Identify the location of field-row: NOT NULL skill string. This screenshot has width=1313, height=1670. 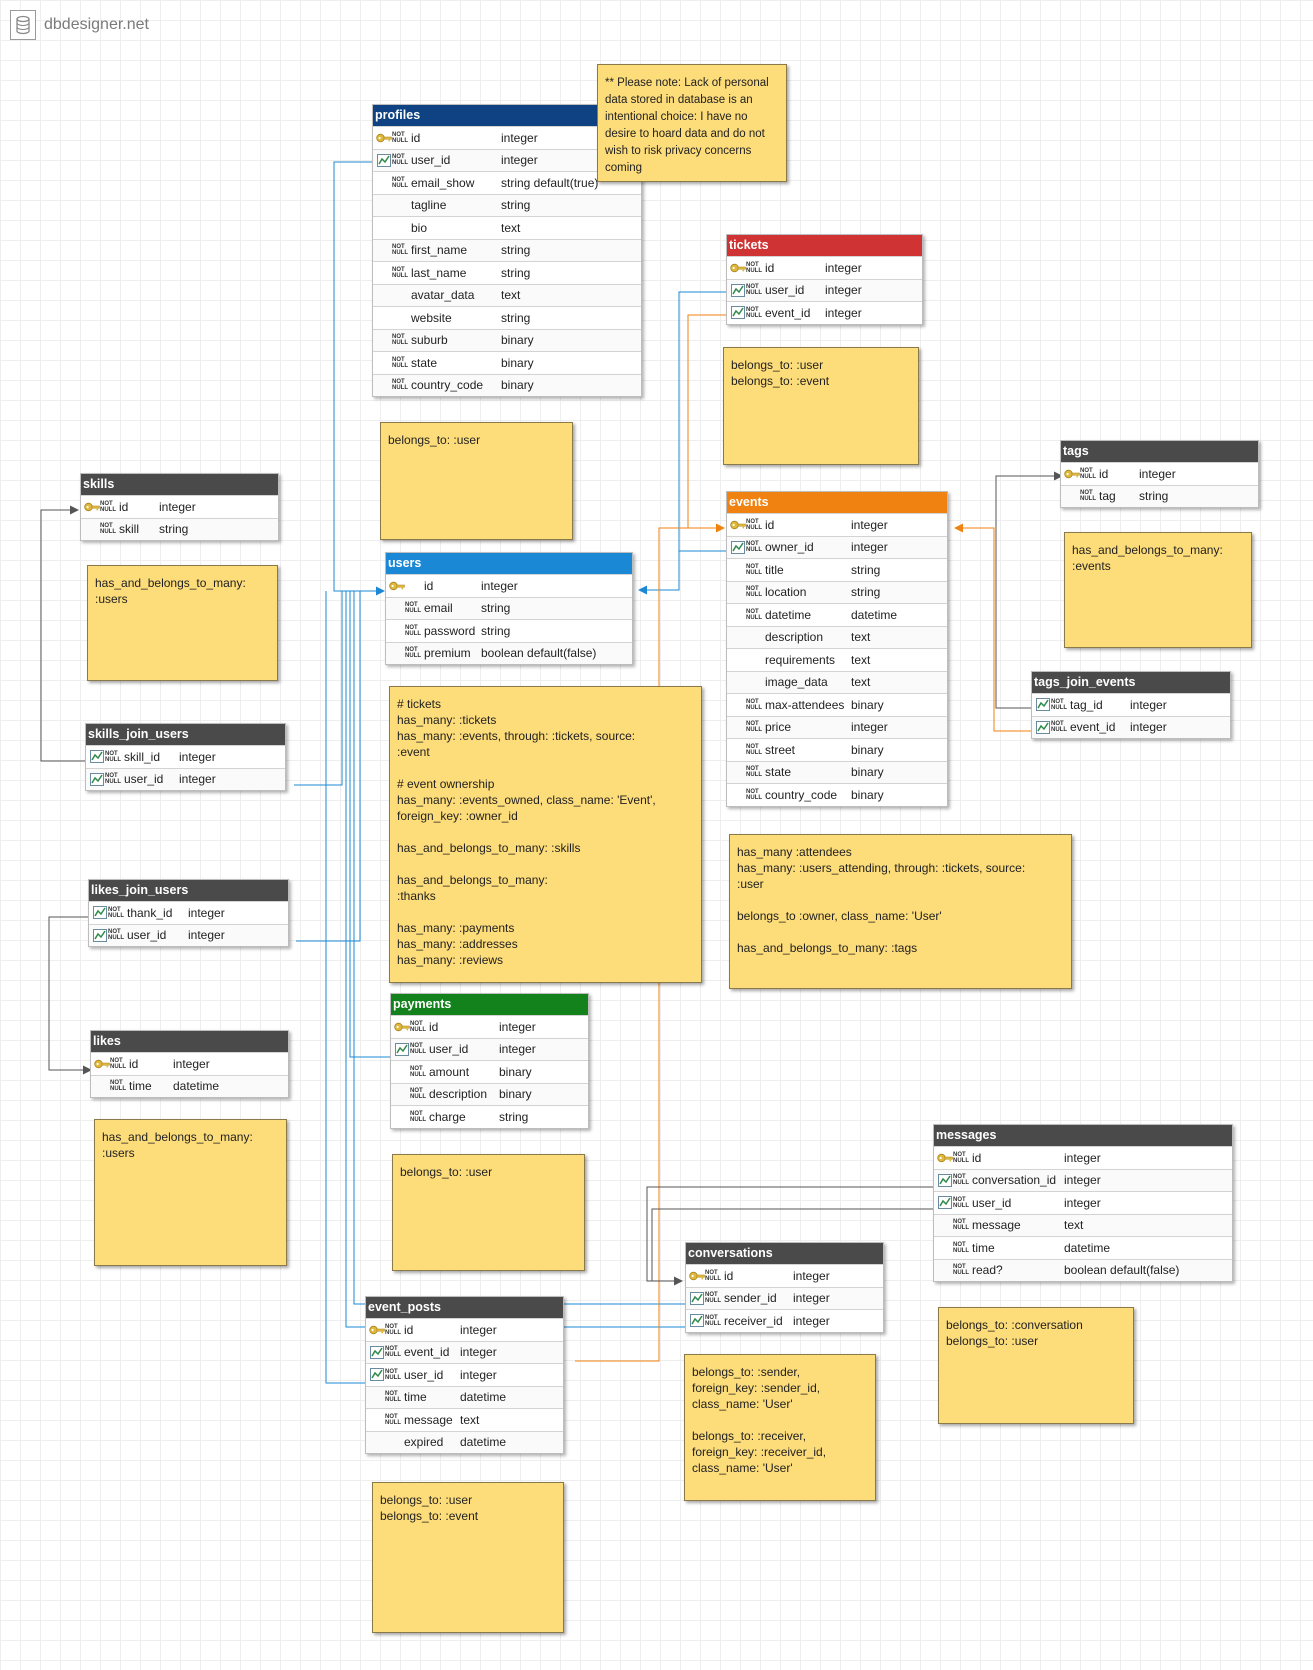
(179, 528).